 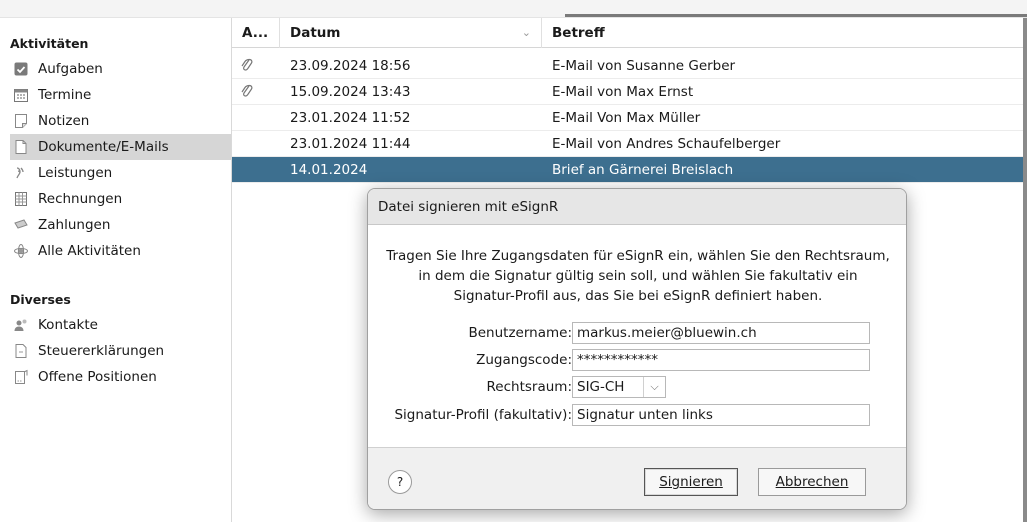 I want to click on cell-datum: 23.01.2024 11:52, so click(x=350, y=118).